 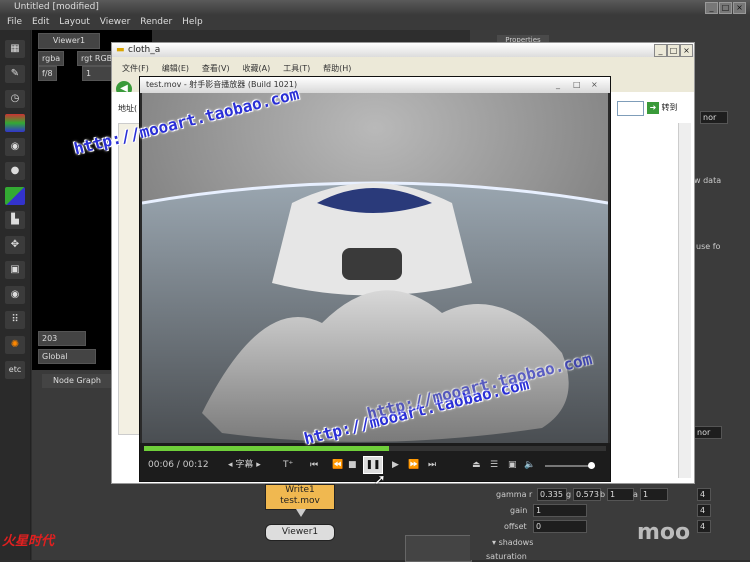 What do you see at coordinates (476, 465) in the screenshot?
I see `eject-icon: ⏏` at bounding box center [476, 465].